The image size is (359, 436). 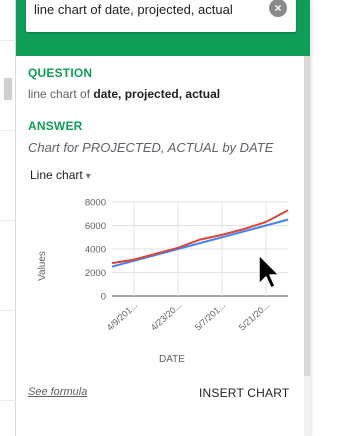 I want to click on see-formula-link: See formula, so click(x=57, y=392).